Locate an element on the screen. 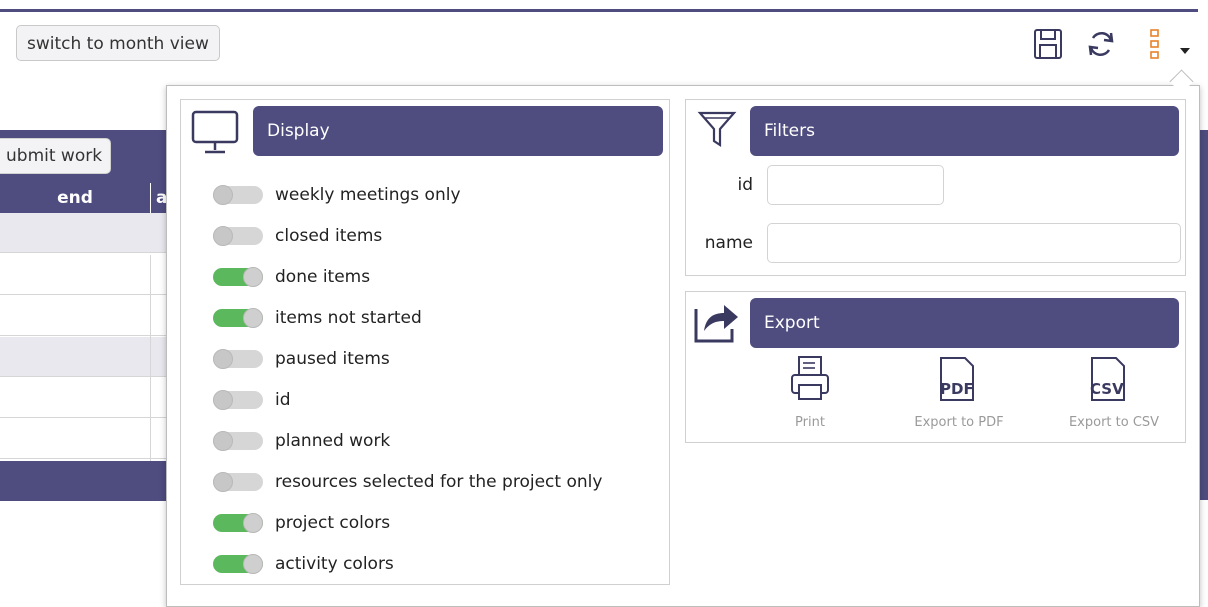 This screenshot has width=1208, height=607. toggle-row: items not started is located at coordinates (317, 318).